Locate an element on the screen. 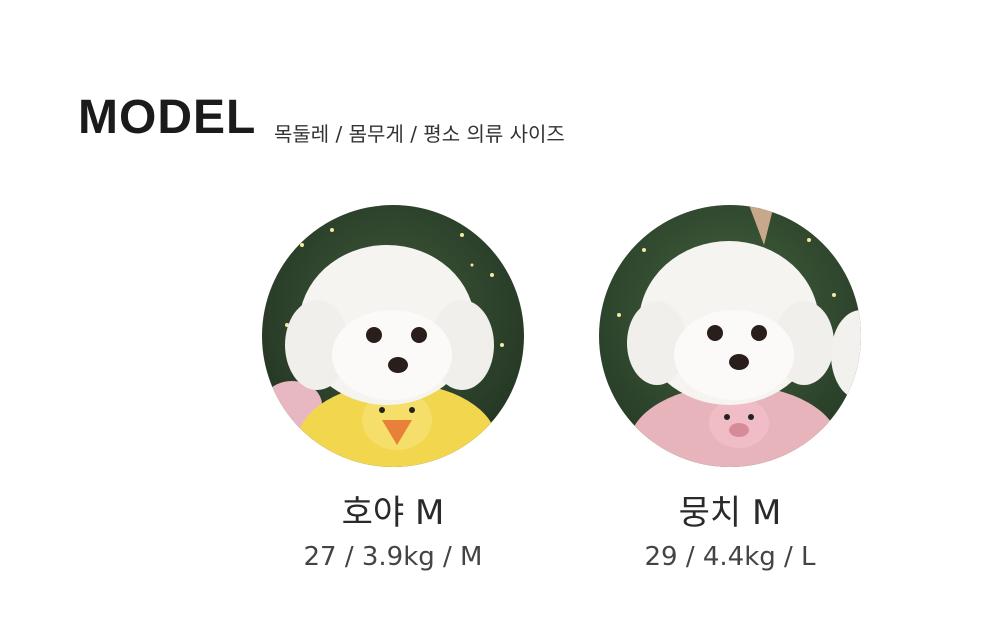 The image size is (993, 629). page-title: MODEL is located at coordinates (167, 117).